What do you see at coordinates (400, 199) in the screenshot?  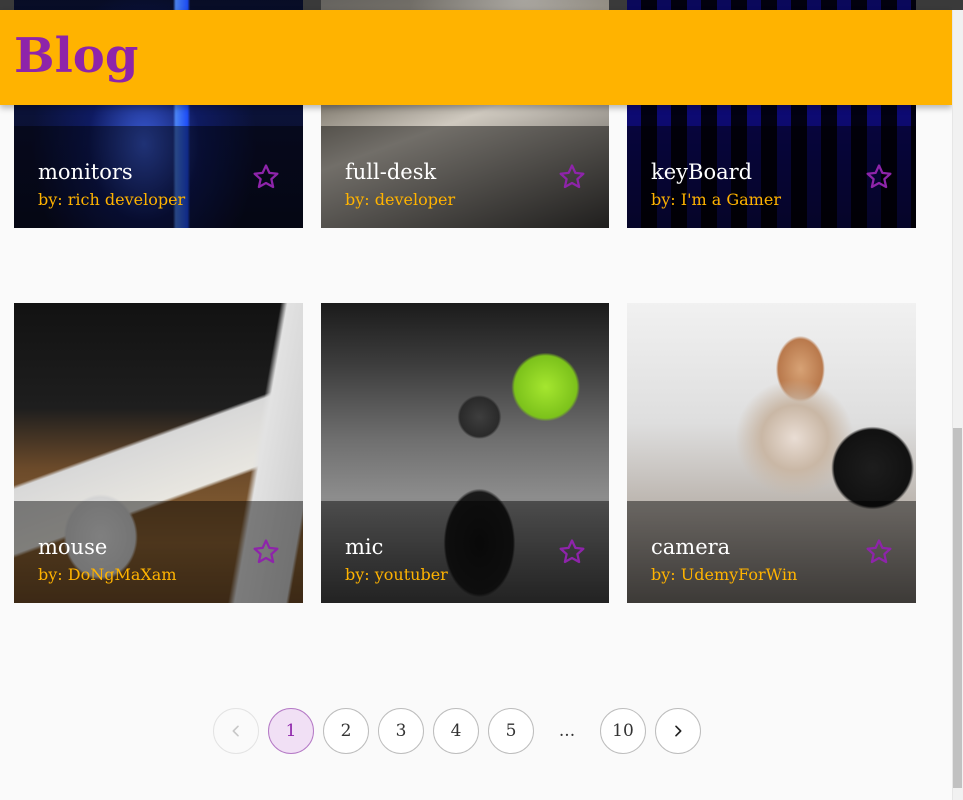 I see `card-author: by: developer` at bounding box center [400, 199].